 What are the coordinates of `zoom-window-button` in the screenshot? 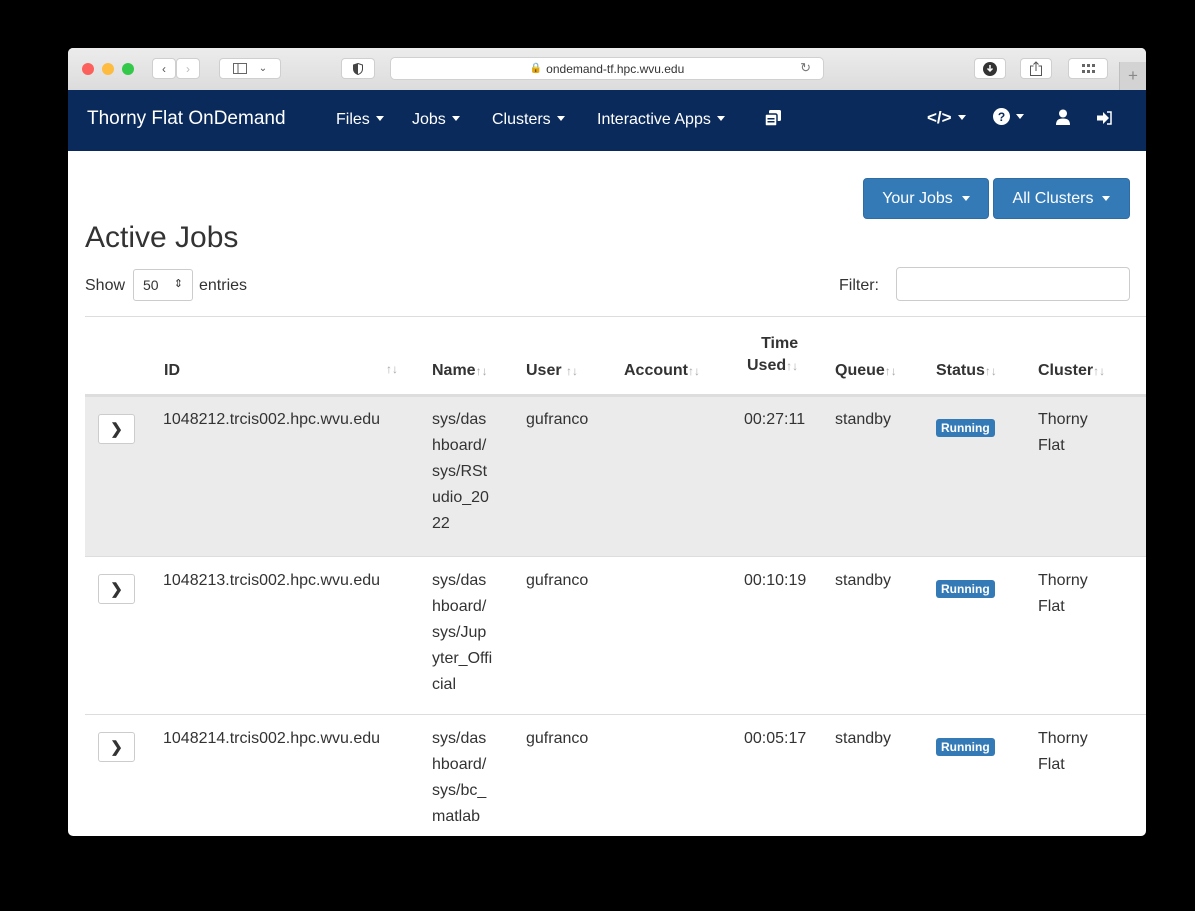 It's located at (128, 69).